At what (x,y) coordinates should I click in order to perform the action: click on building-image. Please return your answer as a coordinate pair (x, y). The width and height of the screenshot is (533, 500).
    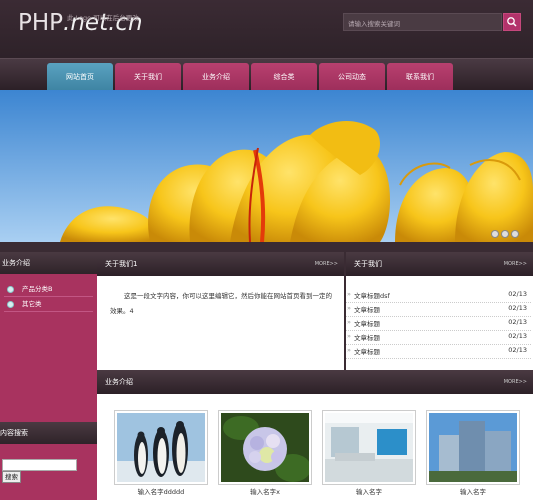
    Looking at the image, I should click on (473, 447).